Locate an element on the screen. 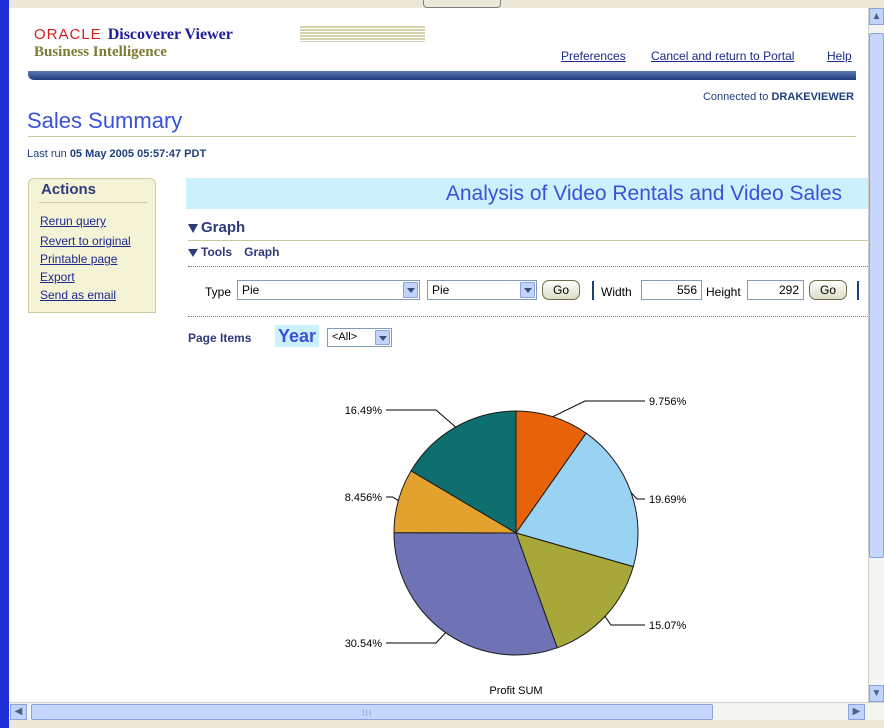 The height and width of the screenshot is (728, 884). product-name: Discoverer Viewer is located at coordinates (170, 34).